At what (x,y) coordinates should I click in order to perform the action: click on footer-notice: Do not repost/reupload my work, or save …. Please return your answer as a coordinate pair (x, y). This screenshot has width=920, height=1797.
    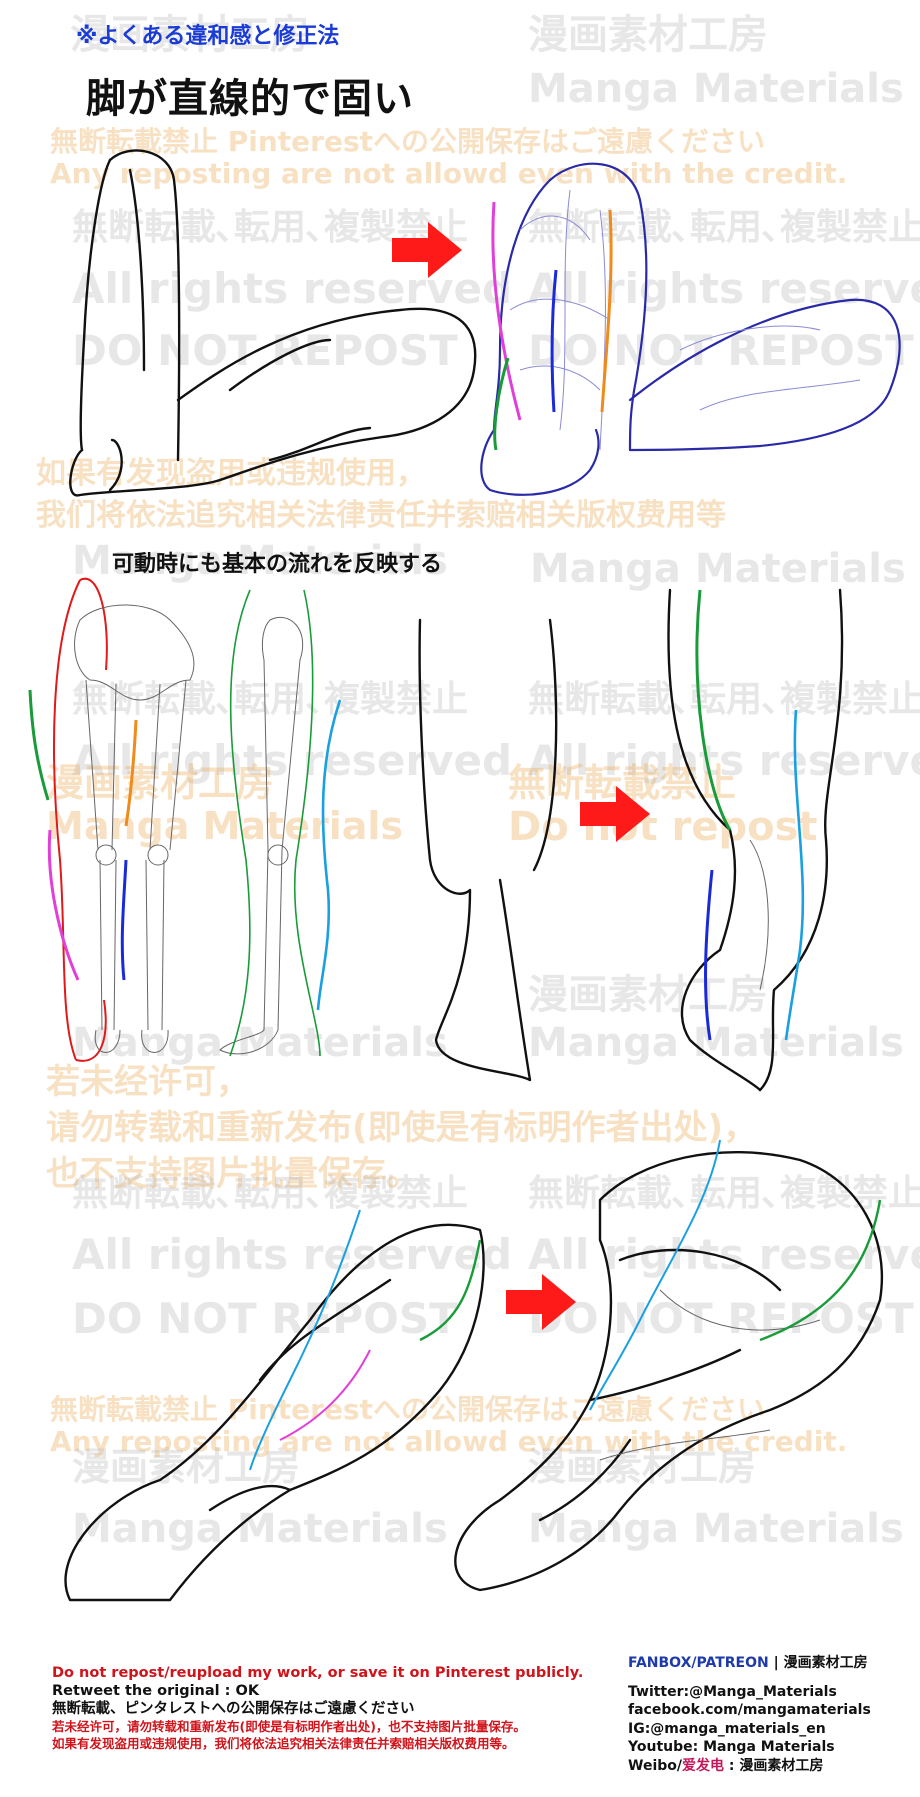
    Looking at the image, I should click on (317, 1708).